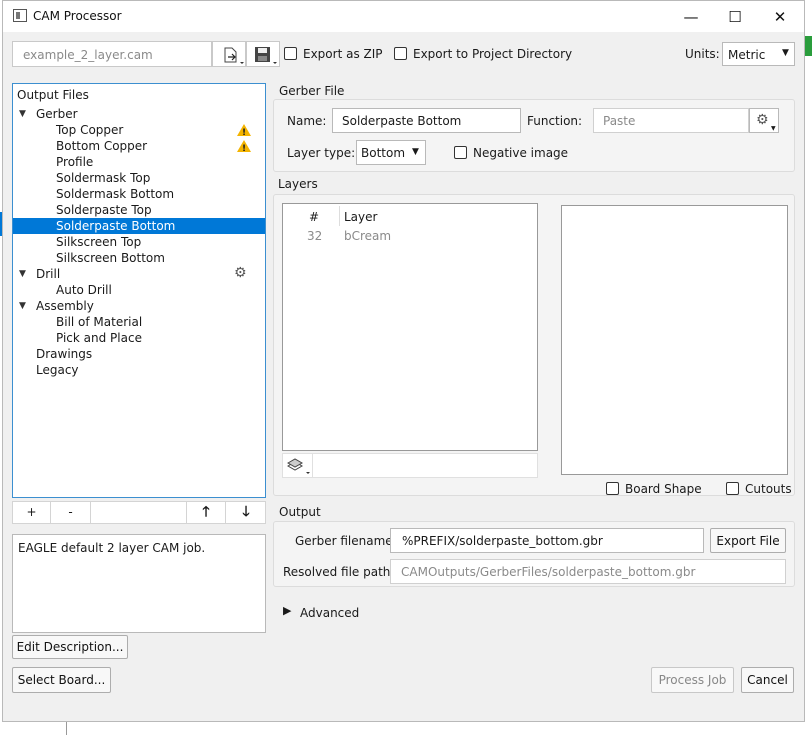 The height and width of the screenshot is (735, 812). I want to click on gerber-file-title: Gerber File, so click(312, 91).